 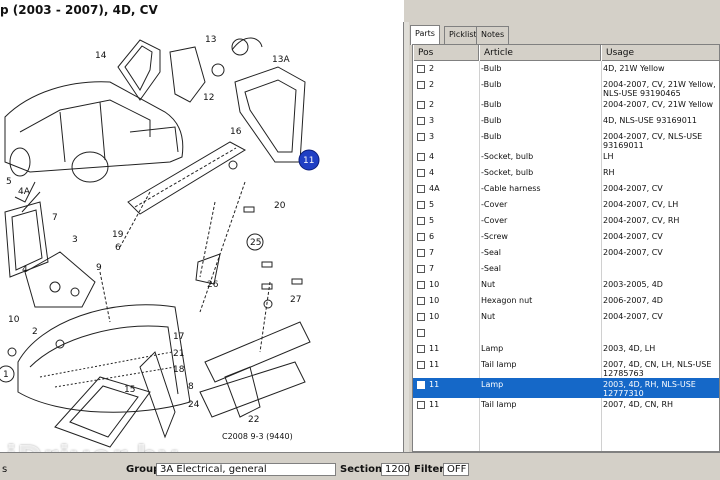 What do you see at coordinates (75, 240) in the screenshot?
I see `callout-3: 3` at bounding box center [75, 240].